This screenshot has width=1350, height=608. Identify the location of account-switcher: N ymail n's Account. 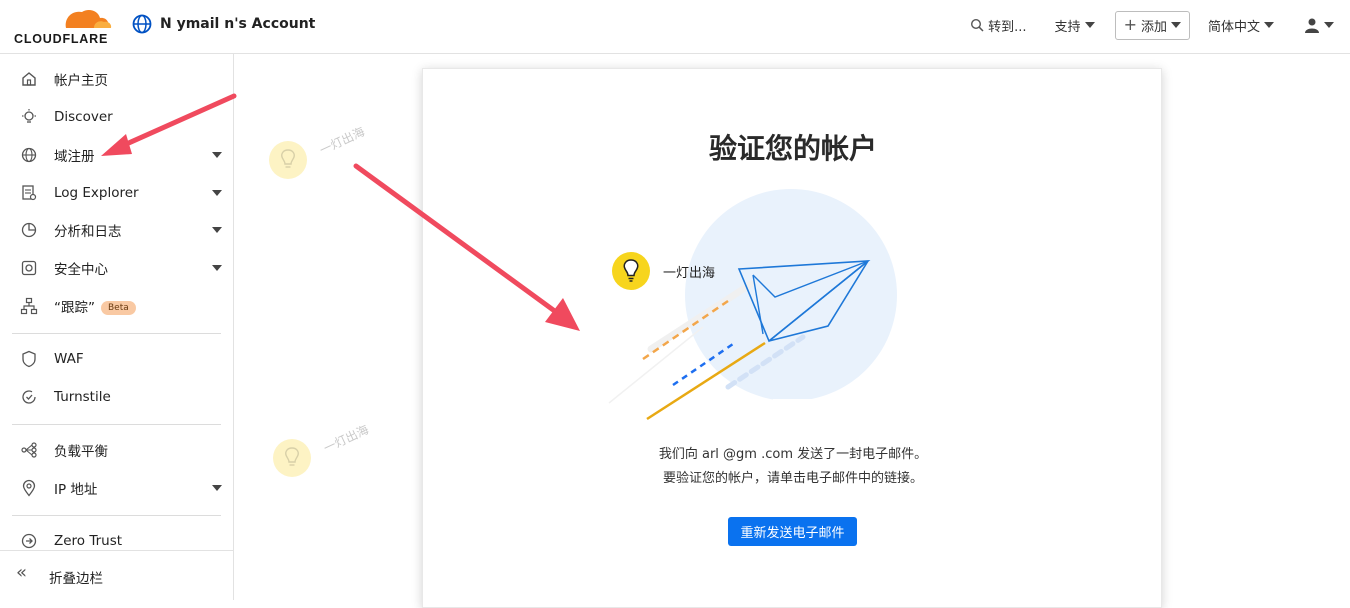
(223, 24).